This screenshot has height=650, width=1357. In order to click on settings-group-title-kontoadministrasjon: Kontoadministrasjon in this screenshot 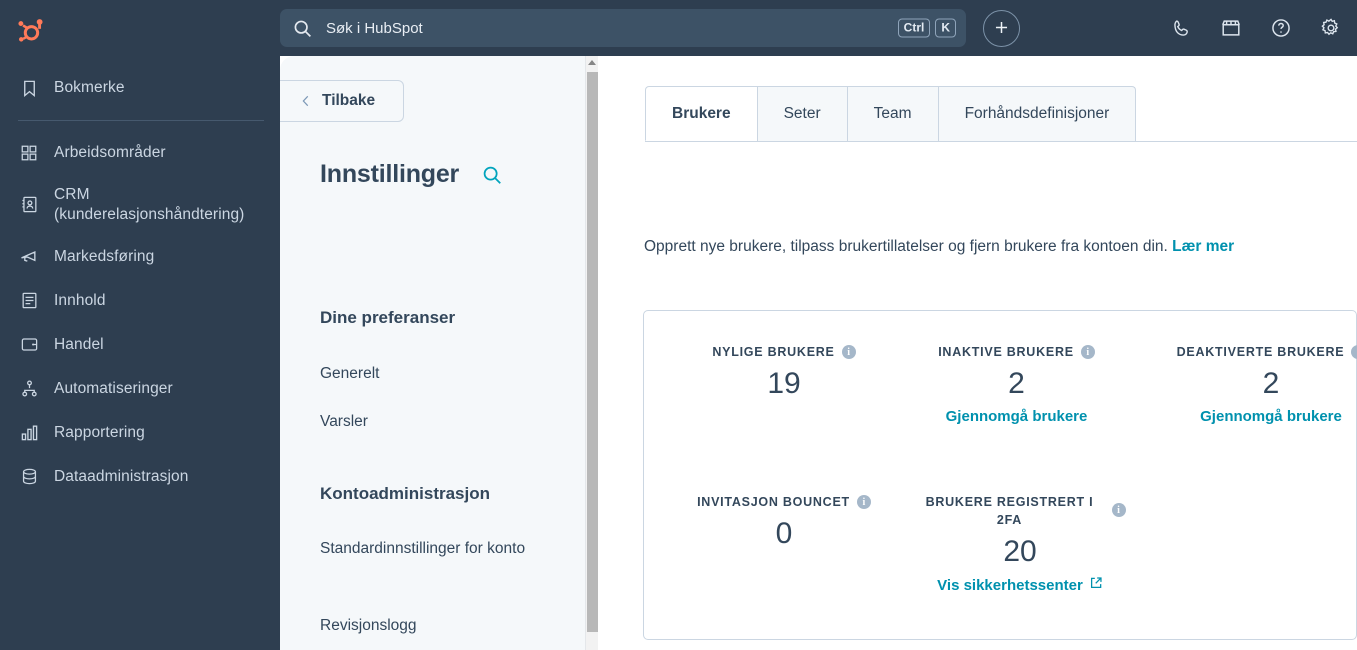, I will do `click(405, 493)`.